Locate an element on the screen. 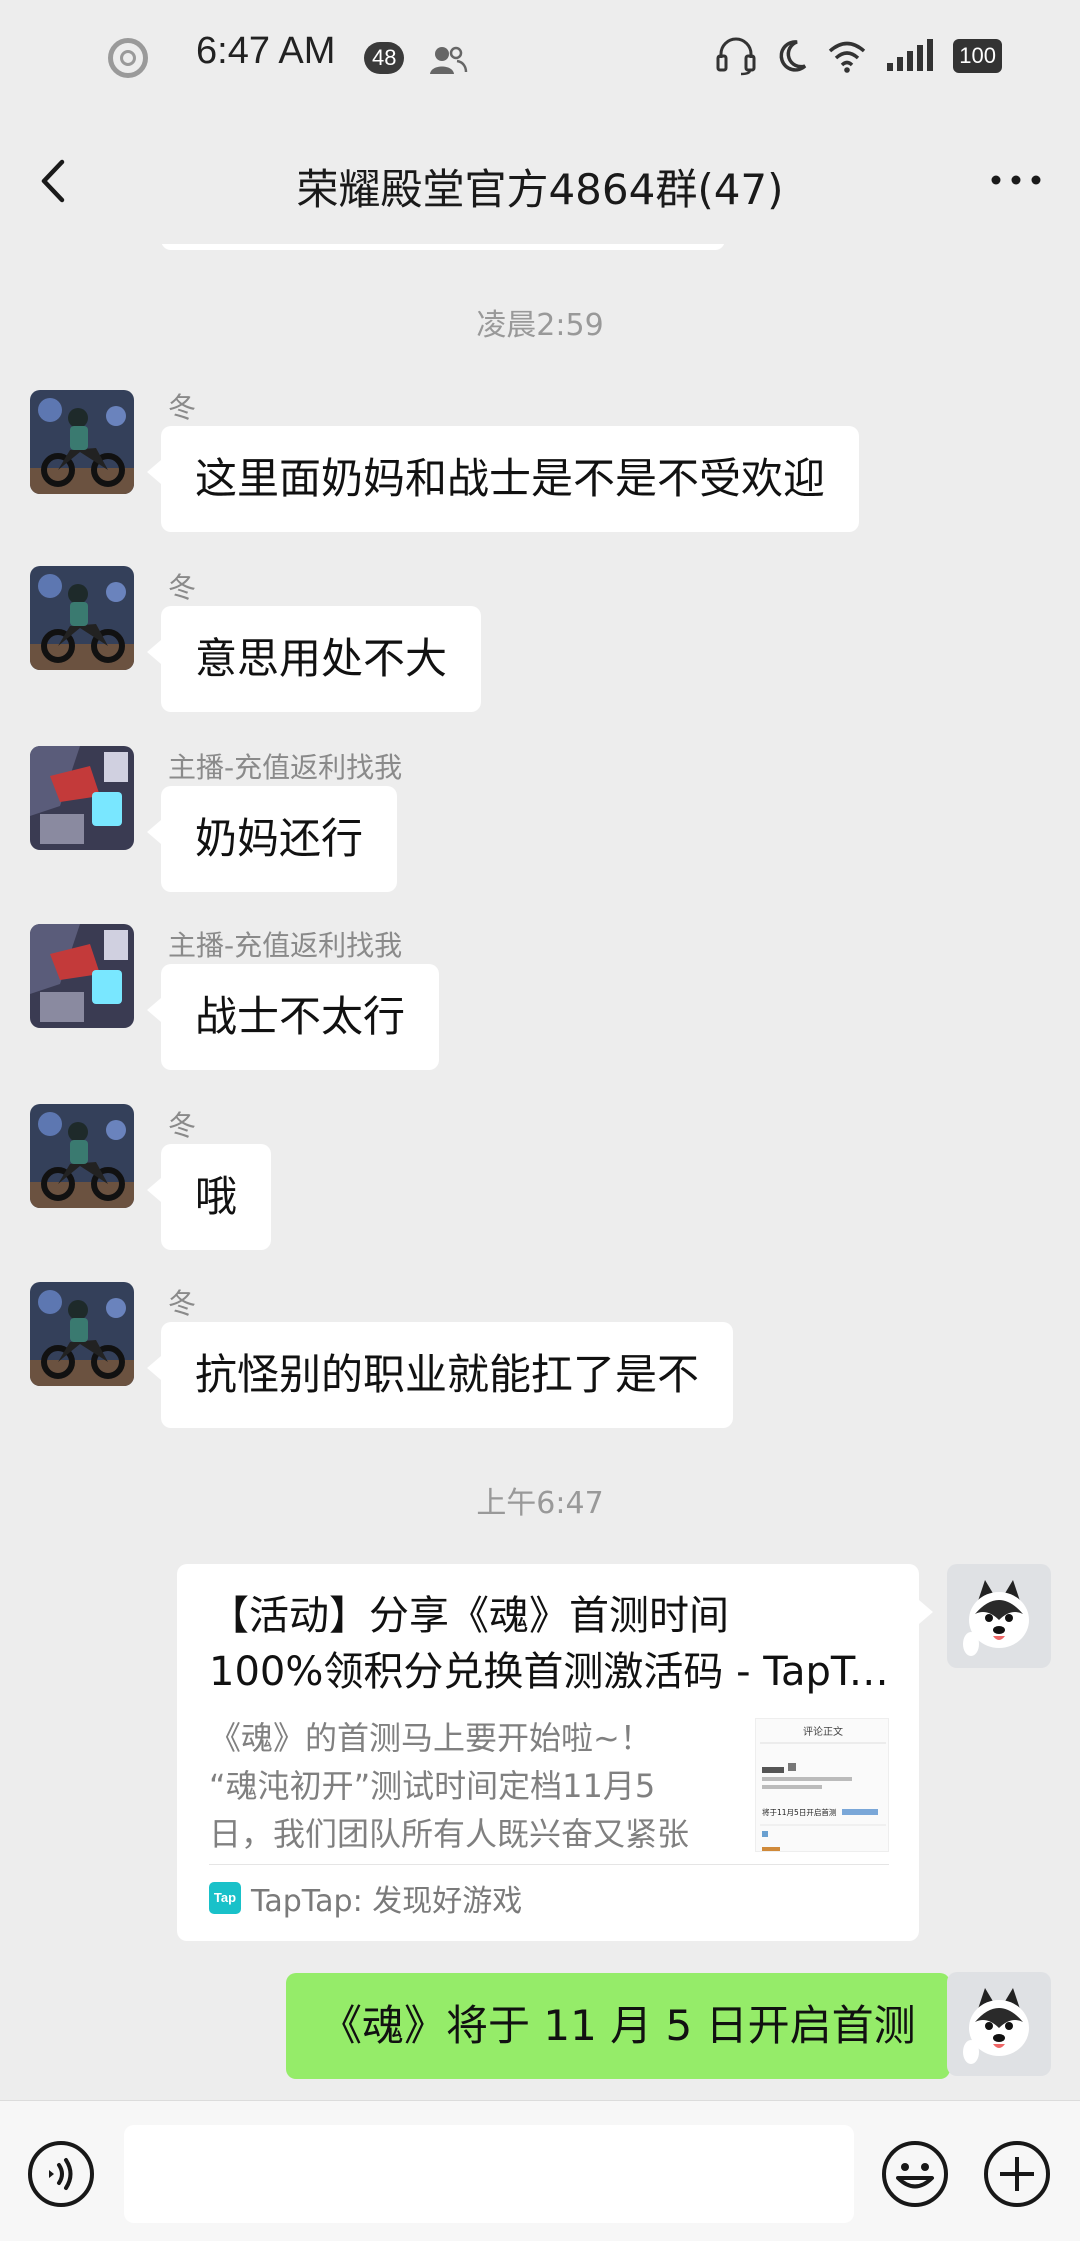  chat-header: 荣耀殿堂官方4864群(47) is located at coordinates (540, 182).